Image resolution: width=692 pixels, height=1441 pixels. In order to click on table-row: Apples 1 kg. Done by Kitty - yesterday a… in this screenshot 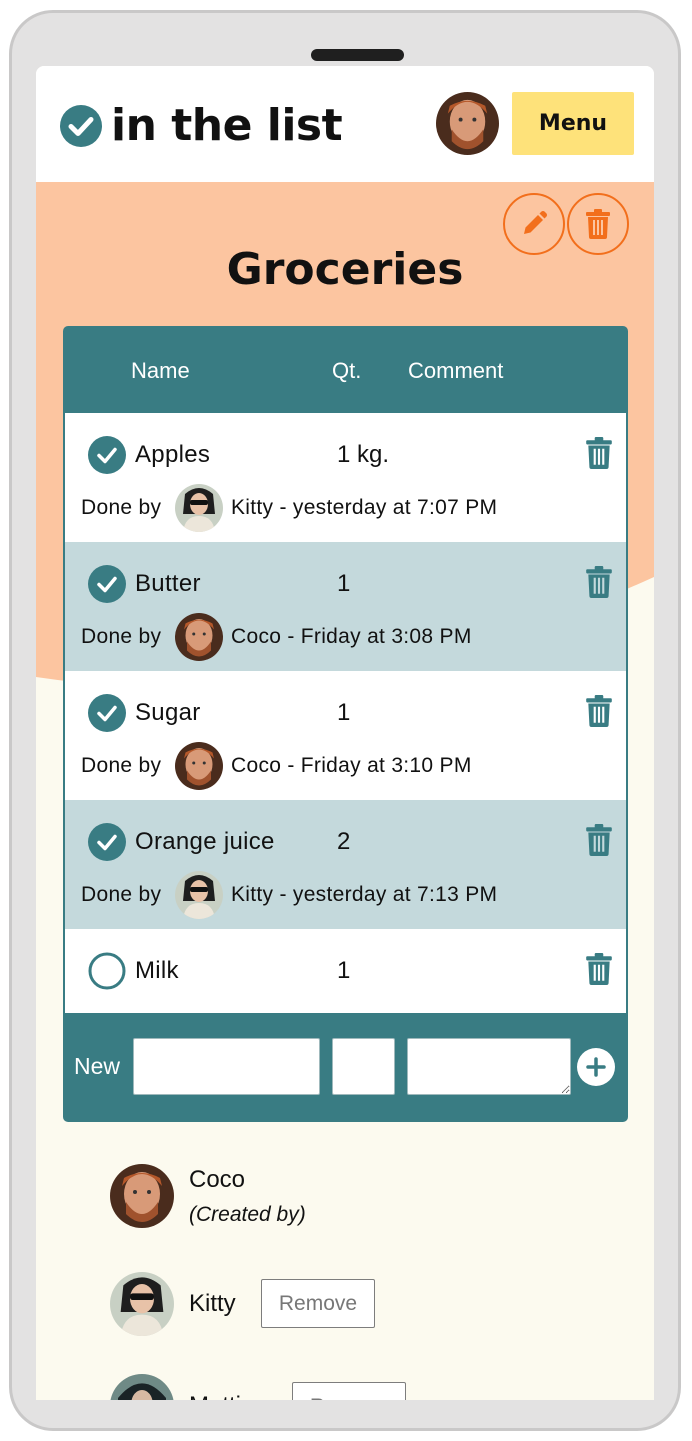, I will do `click(345, 477)`.